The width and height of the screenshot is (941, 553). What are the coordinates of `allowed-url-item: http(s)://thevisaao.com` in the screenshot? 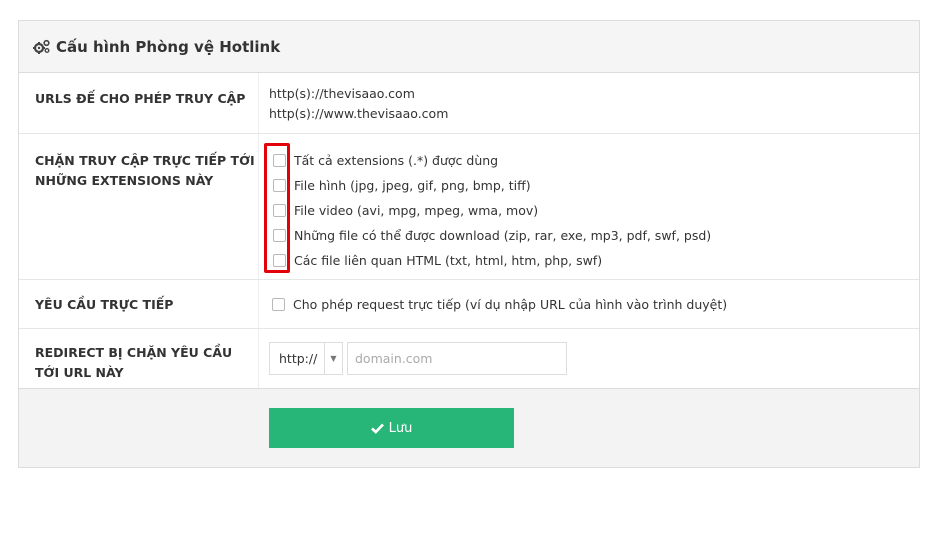 It's located at (342, 93).